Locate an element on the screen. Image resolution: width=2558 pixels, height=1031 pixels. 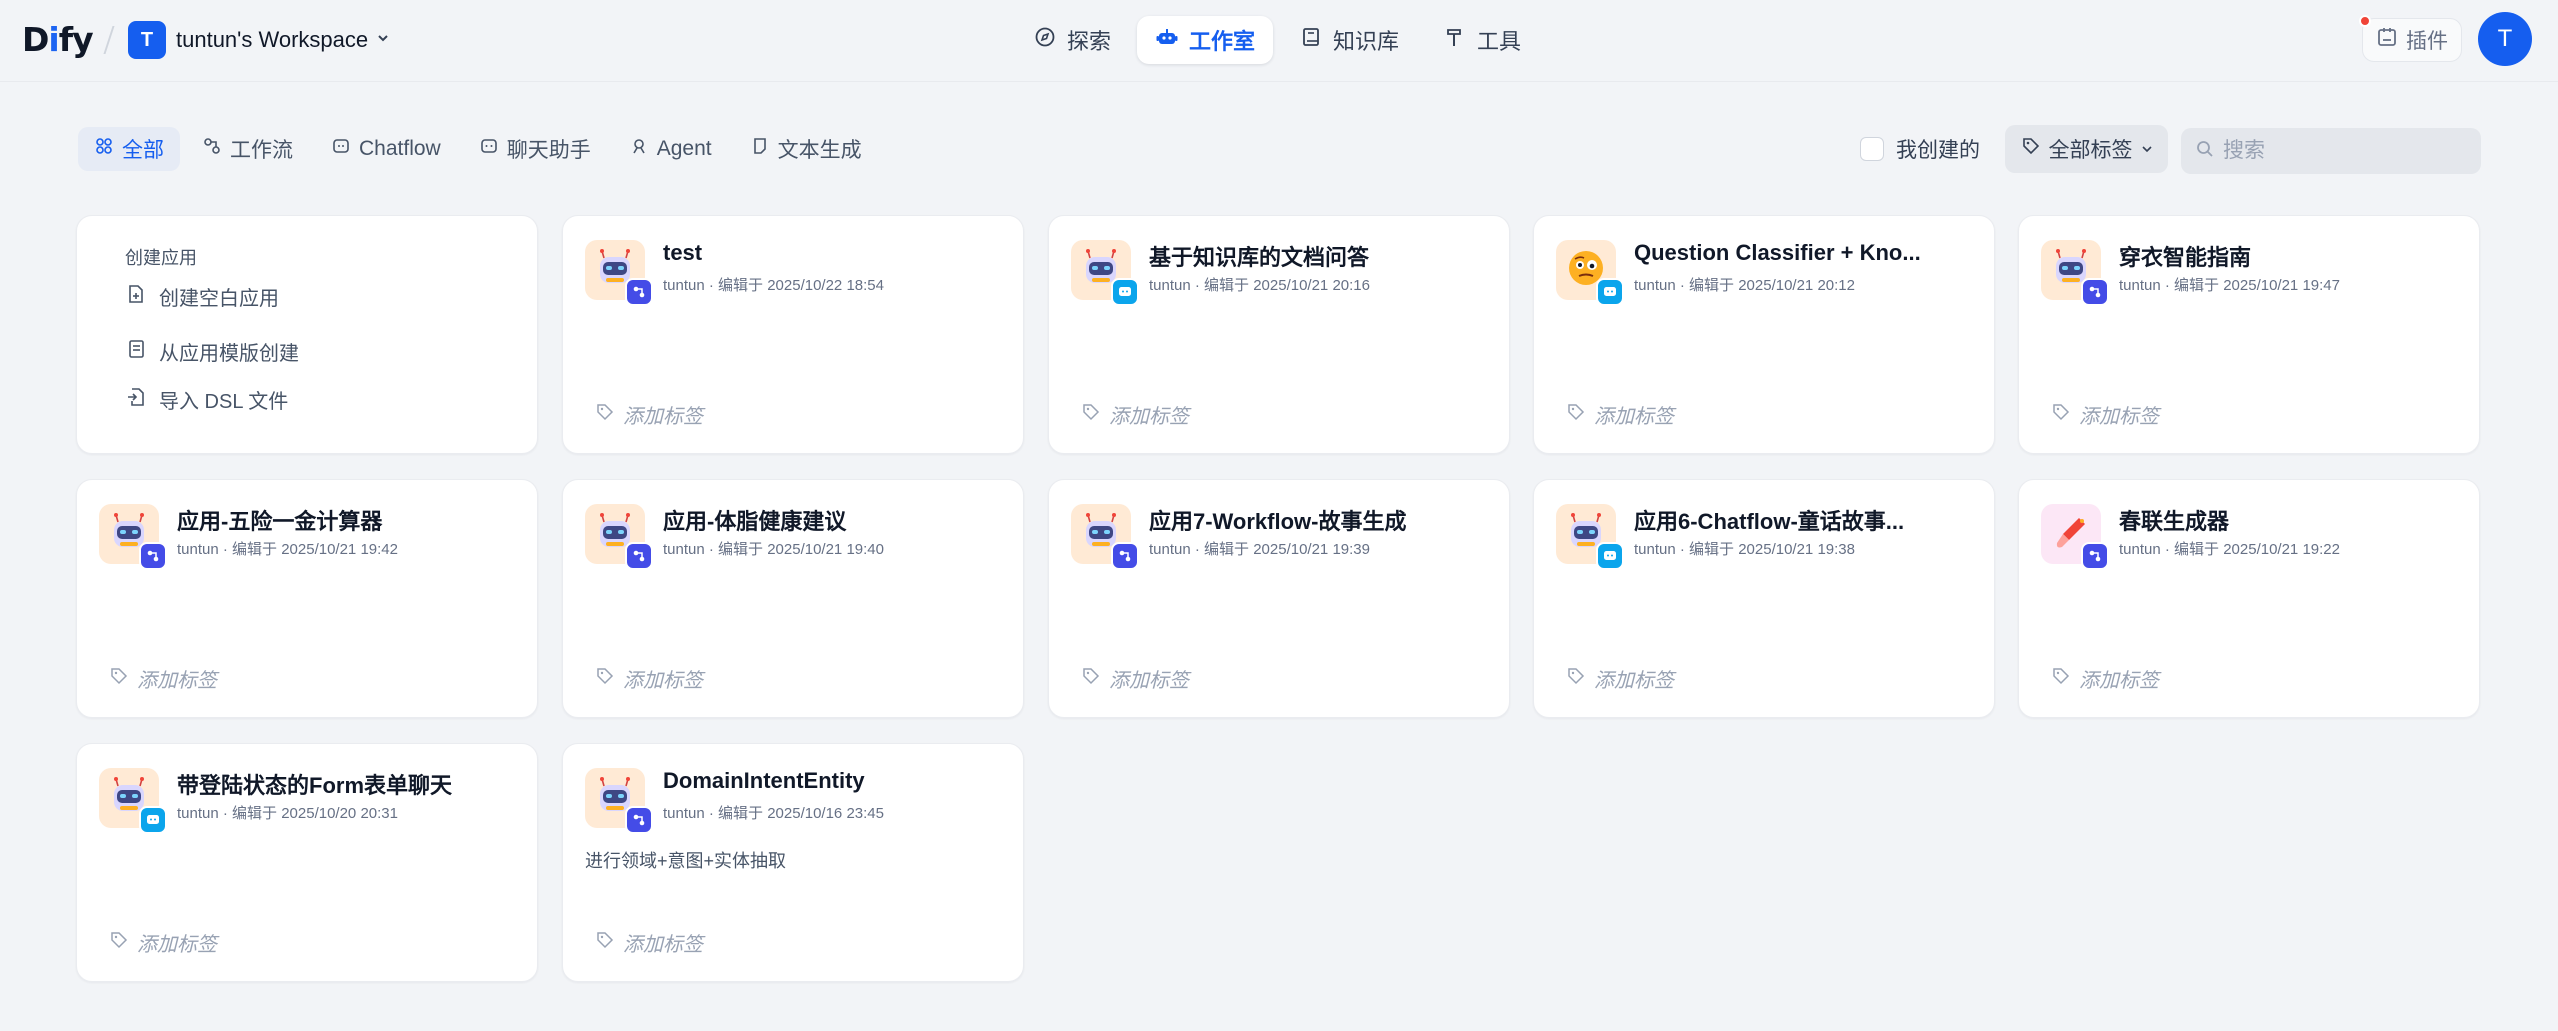
create-blank-app-button: 创建空白应用 is located at coordinates (202, 296).